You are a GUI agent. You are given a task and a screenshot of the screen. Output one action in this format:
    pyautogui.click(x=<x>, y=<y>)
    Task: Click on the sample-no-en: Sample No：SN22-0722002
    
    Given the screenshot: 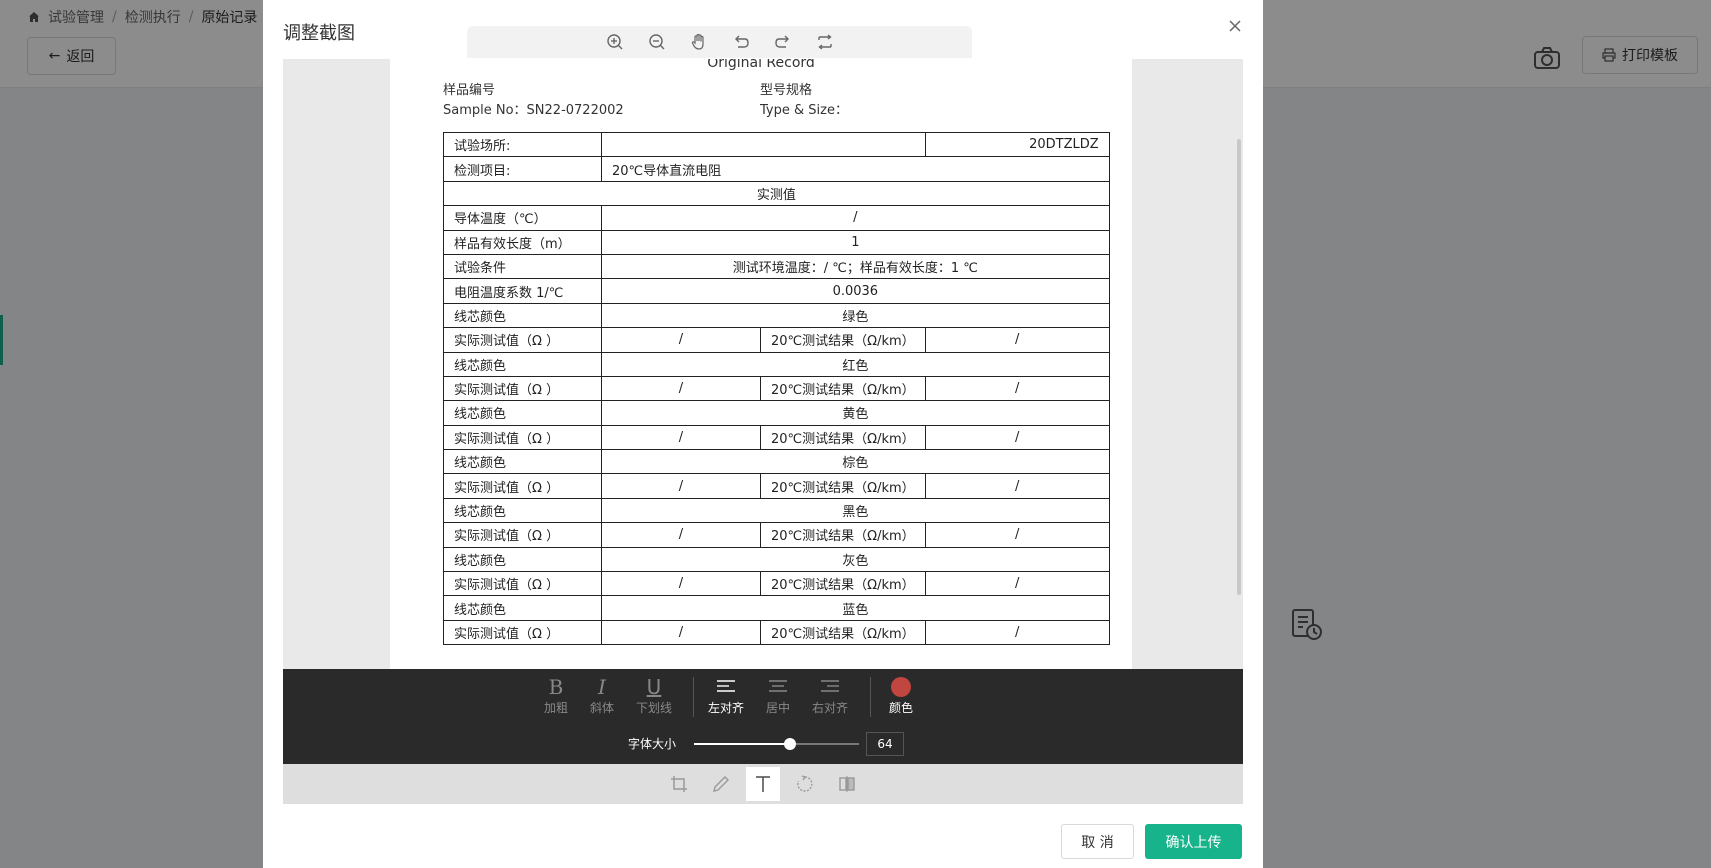 What is the action you would take?
    pyautogui.click(x=533, y=110)
    